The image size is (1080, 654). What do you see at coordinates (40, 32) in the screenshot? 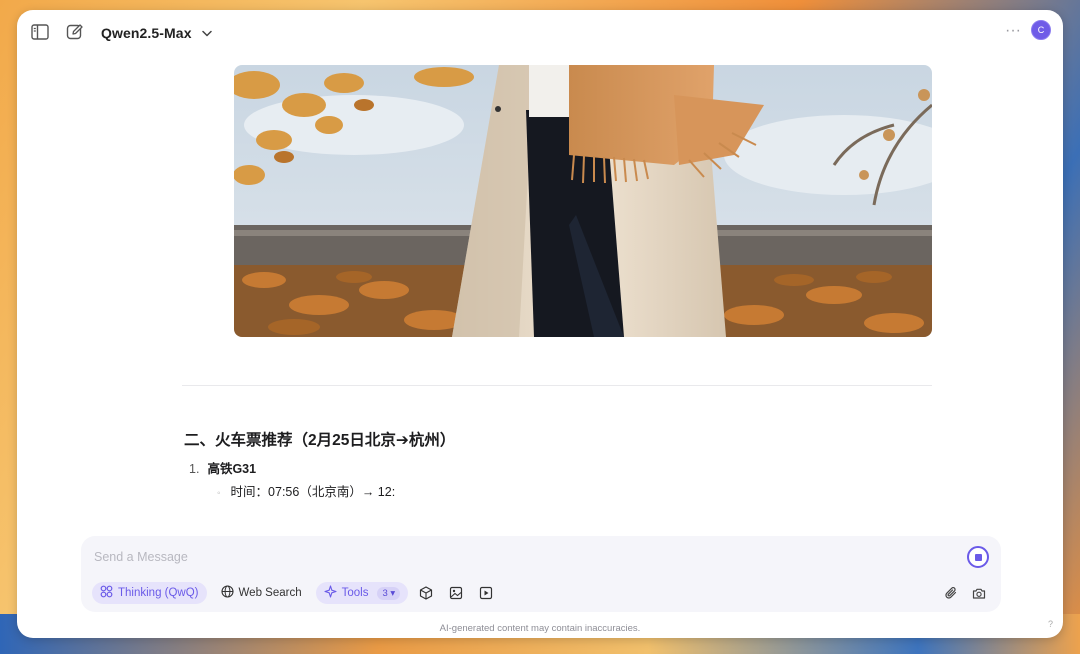
I see `sidebar-toggle-icon` at bounding box center [40, 32].